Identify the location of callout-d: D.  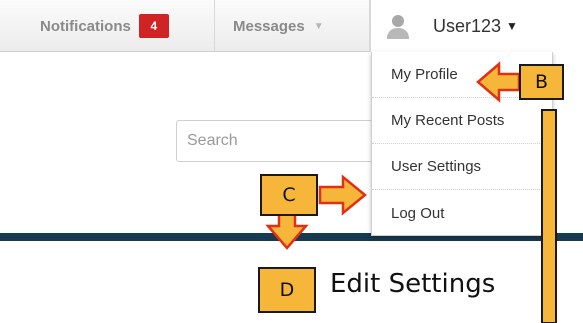
(287, 290).